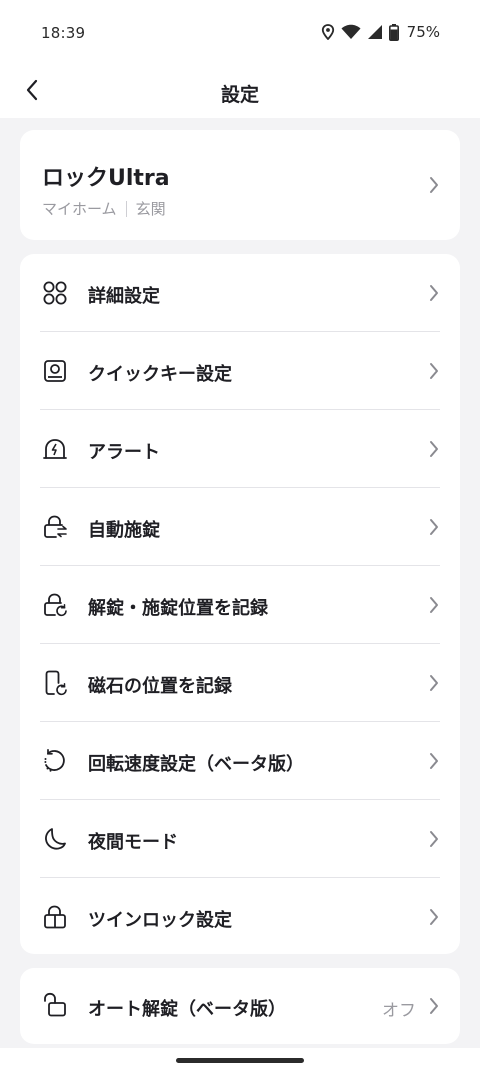  I want to click on menu-item-label: クイックキー設定, so click(160, 374).